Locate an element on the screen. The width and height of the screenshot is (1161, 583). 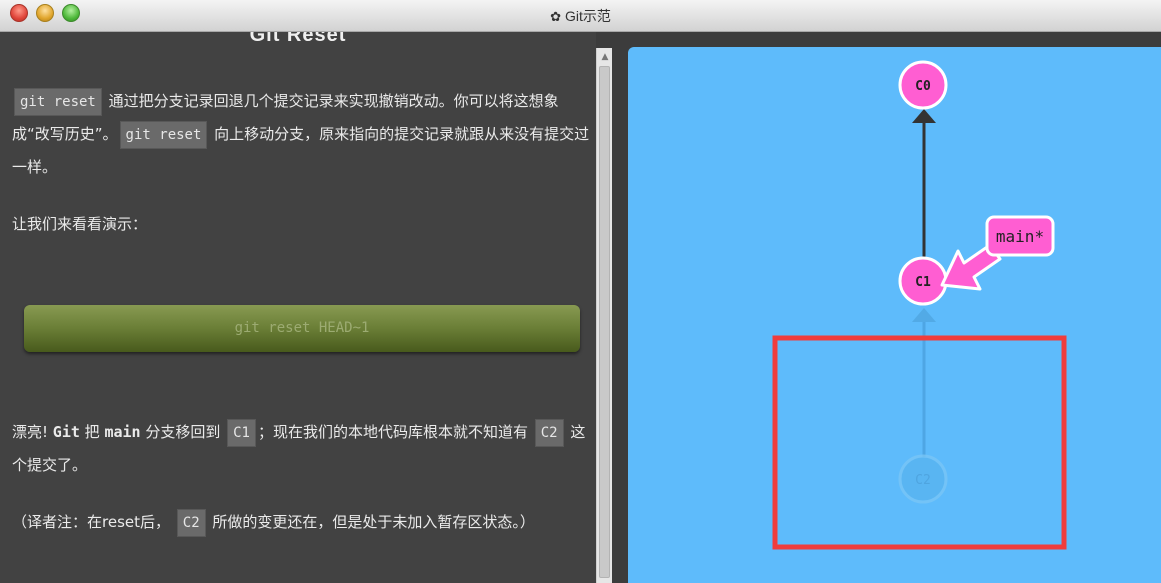
scroll-thumb is located at coordinates (604, 322).